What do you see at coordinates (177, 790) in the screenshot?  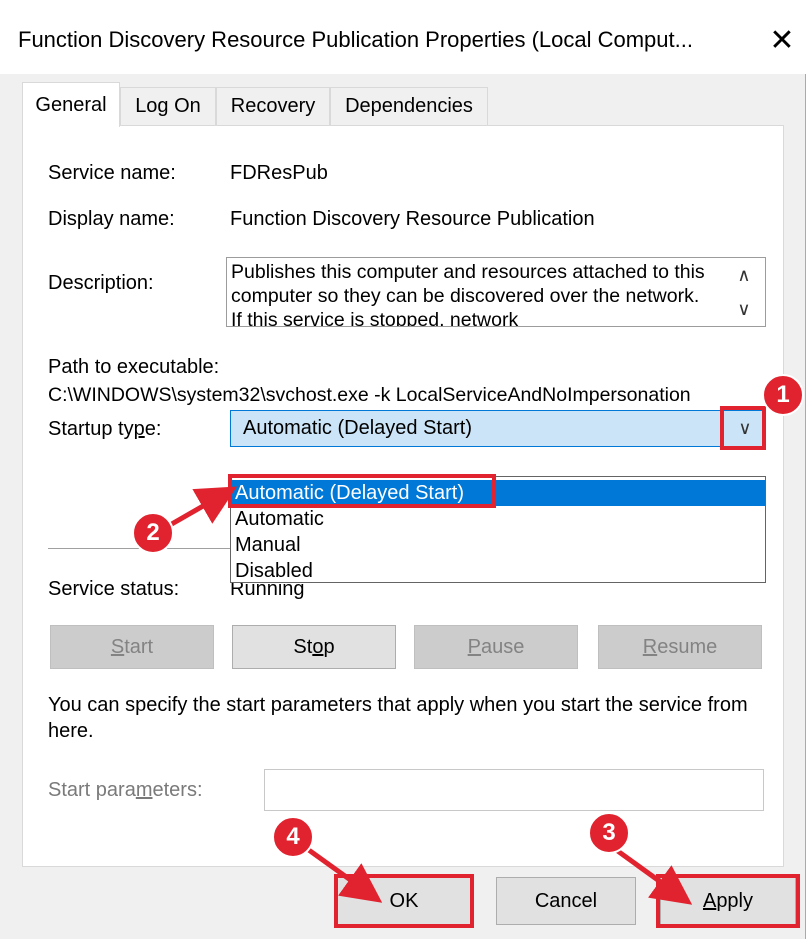 I see `params-label-post: eters:` at bounding box center [177, 790].